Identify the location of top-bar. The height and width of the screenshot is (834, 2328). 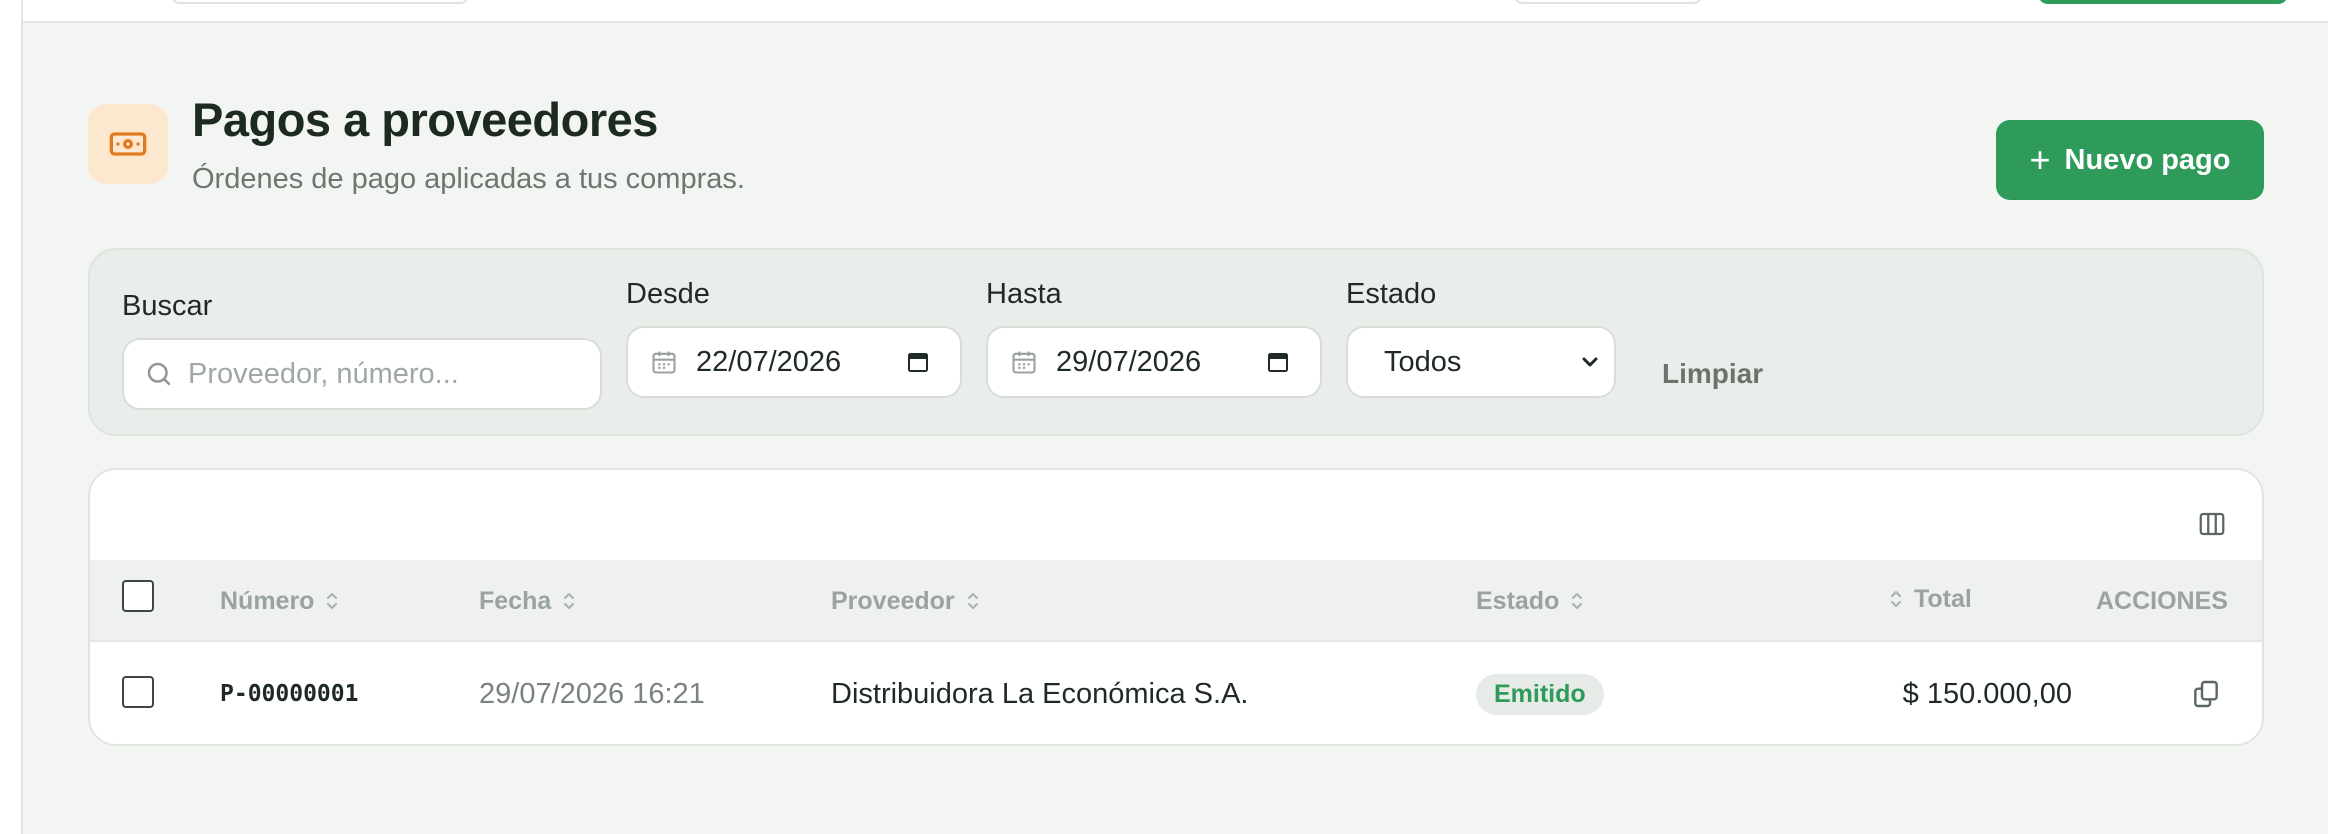
(1175, 11).